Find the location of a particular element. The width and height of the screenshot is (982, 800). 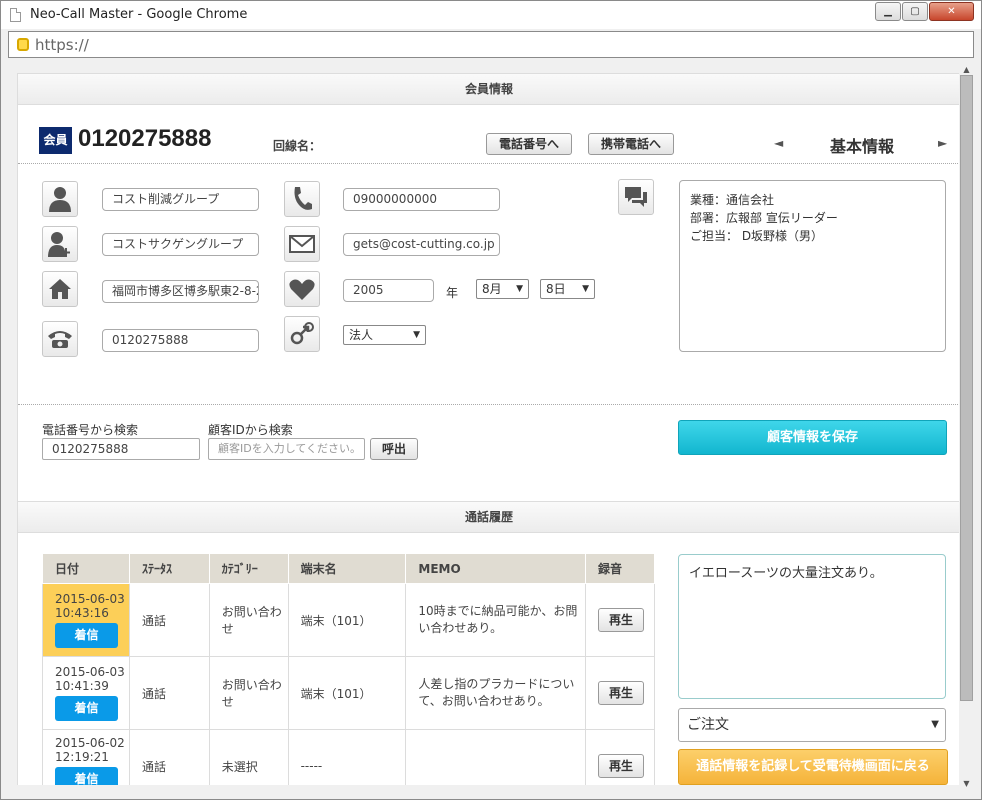

date-cell: 2015-06-03 10:41:39 着信 is located at coordinates (86, 693).